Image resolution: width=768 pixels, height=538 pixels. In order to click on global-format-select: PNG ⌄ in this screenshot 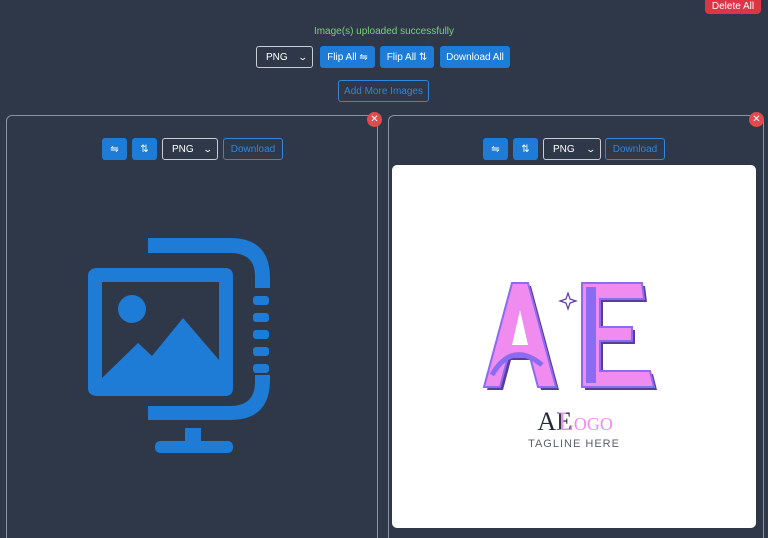, I will do `click(284, 57)`.